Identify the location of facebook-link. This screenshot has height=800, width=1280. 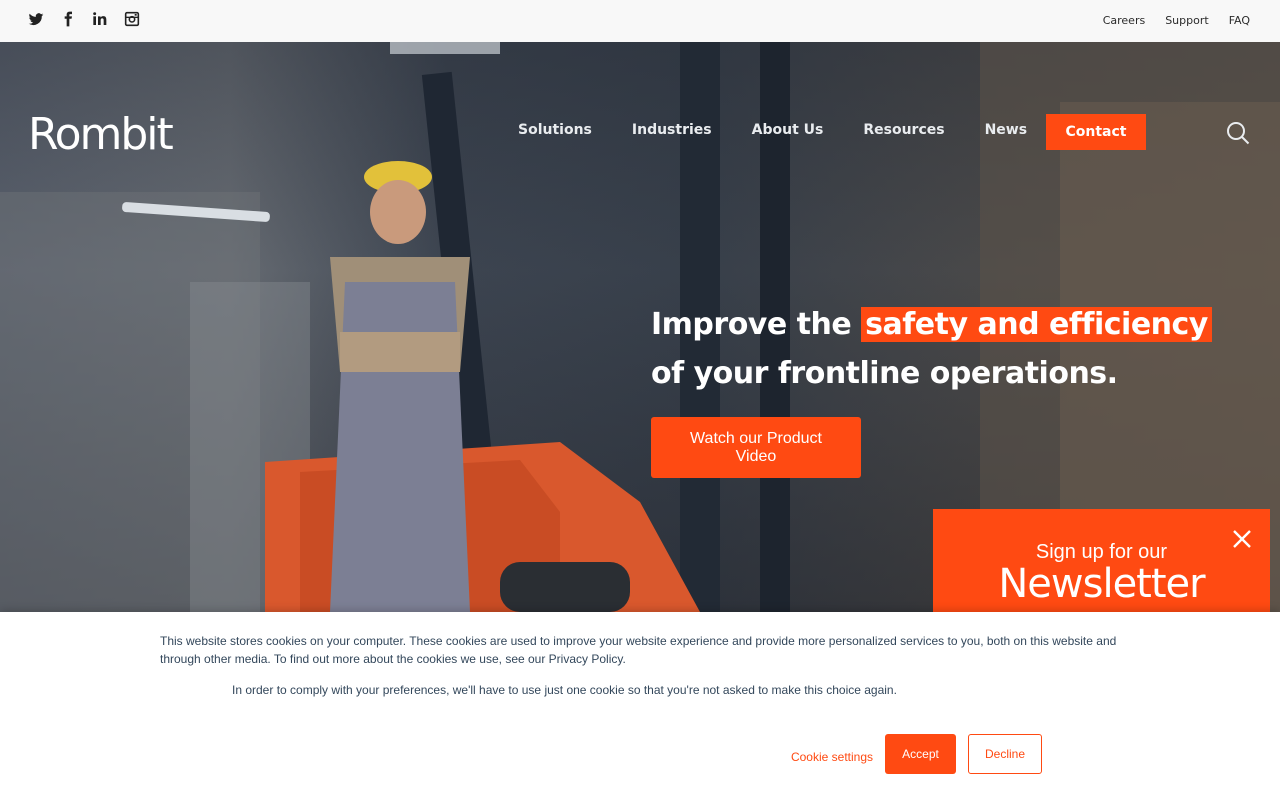
(68, 19).